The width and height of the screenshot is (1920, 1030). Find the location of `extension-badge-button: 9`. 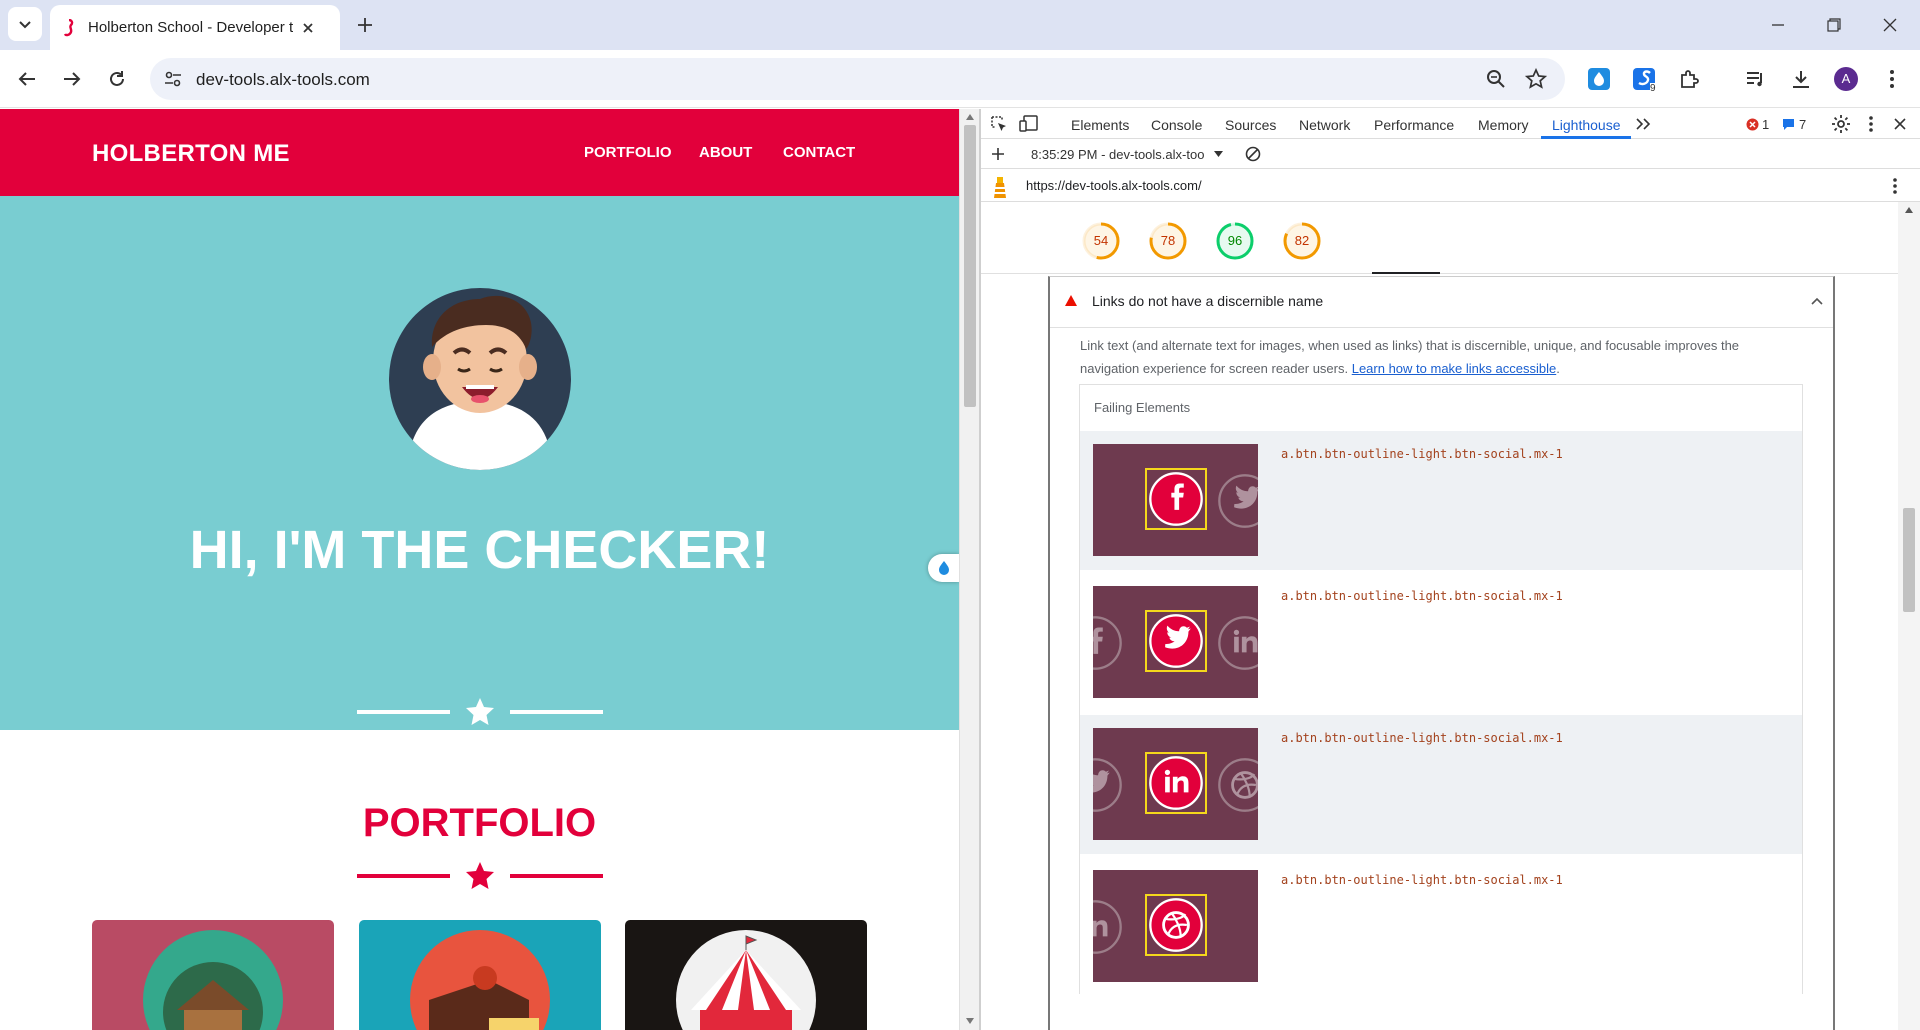

extension-badge-button: 9 is located at coordinates (1644, 79).